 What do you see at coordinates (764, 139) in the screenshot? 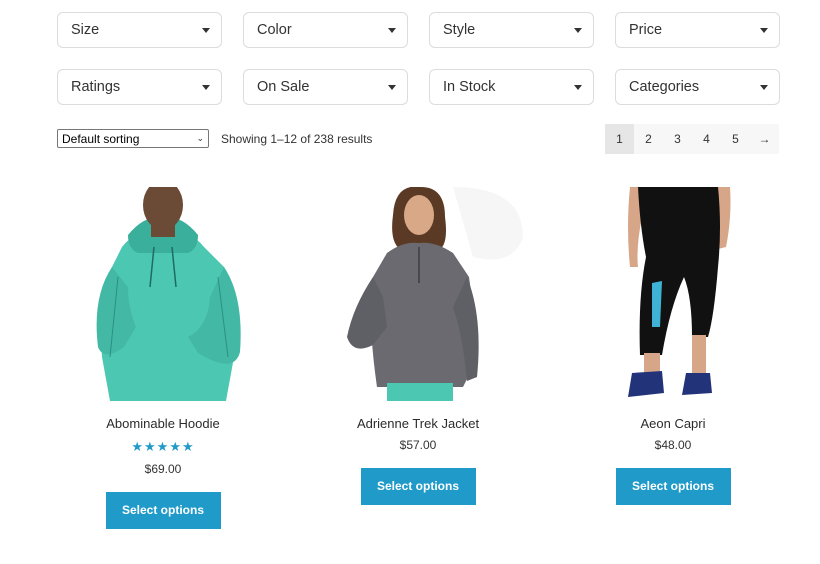
I see `next-page-arrow-icon: →` at bounding box center [764, 139].